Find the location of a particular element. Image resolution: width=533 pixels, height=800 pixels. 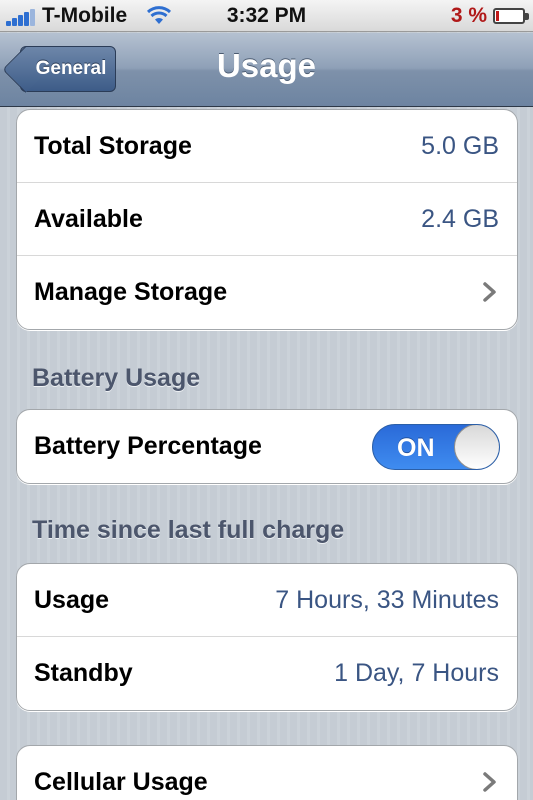

page-title: Usage is located at coordinates (266, 65).